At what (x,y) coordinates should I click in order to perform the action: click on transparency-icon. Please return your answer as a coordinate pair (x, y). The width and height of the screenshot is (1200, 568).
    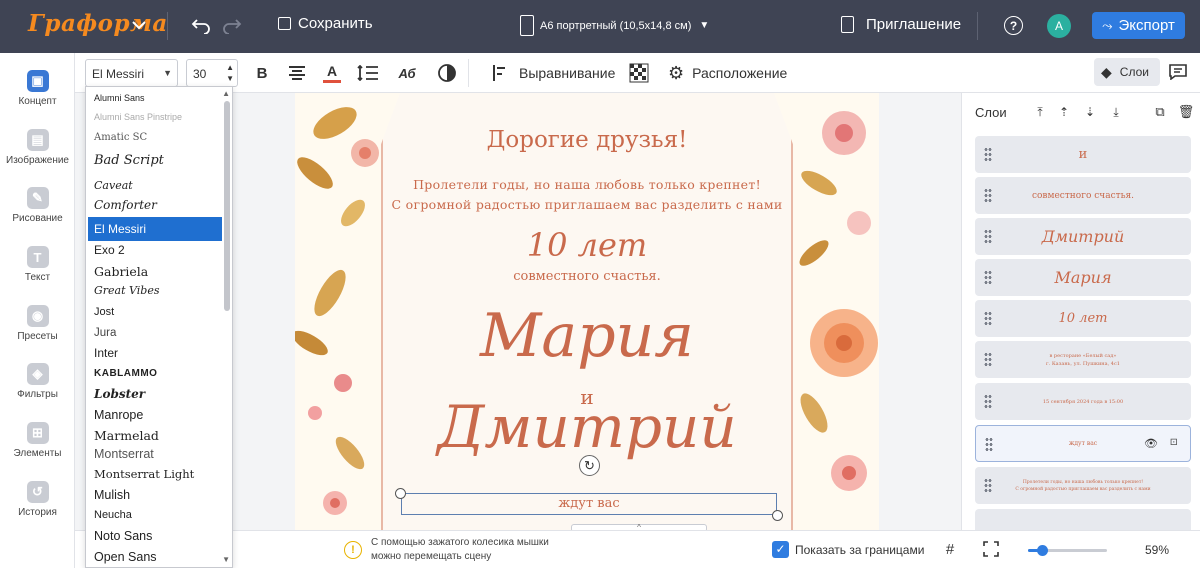
    Looking at the image, I should click on (639, 73).